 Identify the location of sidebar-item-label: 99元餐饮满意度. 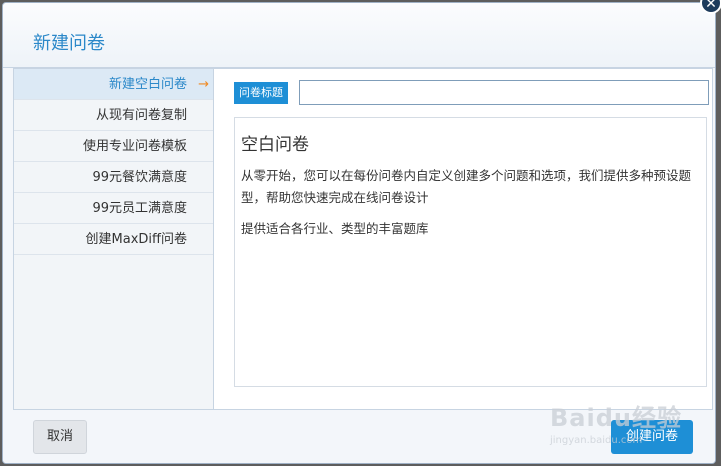
(139, 177).